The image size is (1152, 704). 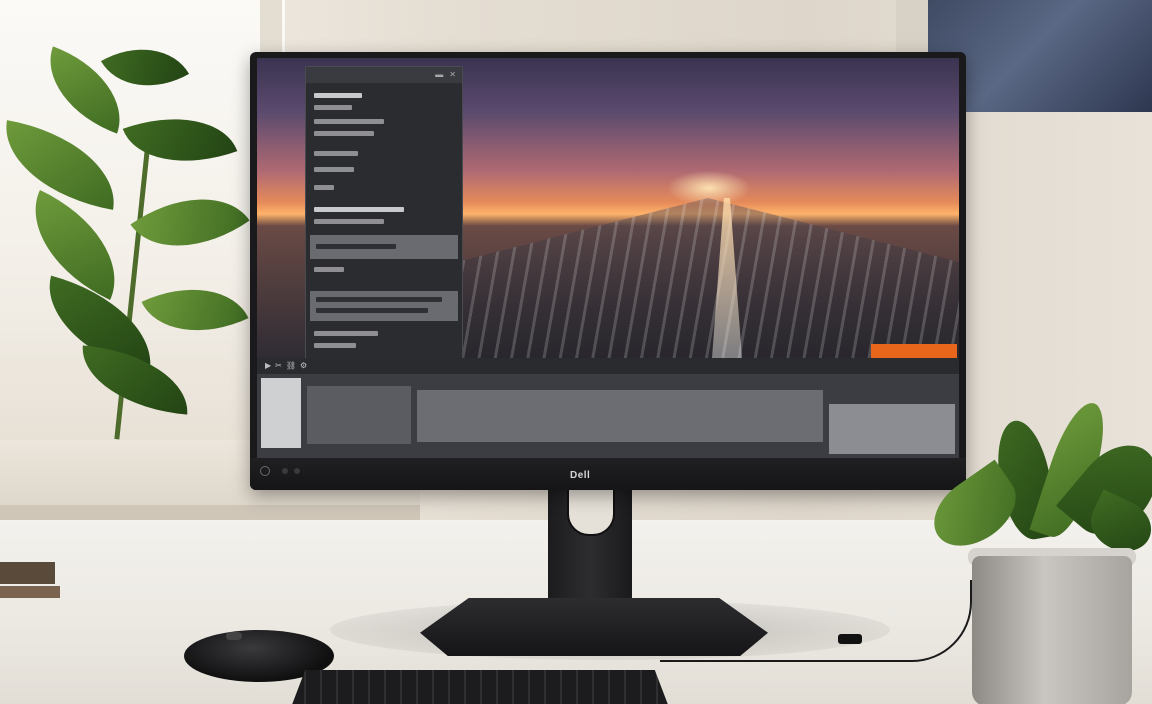 I want to click on keyboard, so click(x=480, y=687).